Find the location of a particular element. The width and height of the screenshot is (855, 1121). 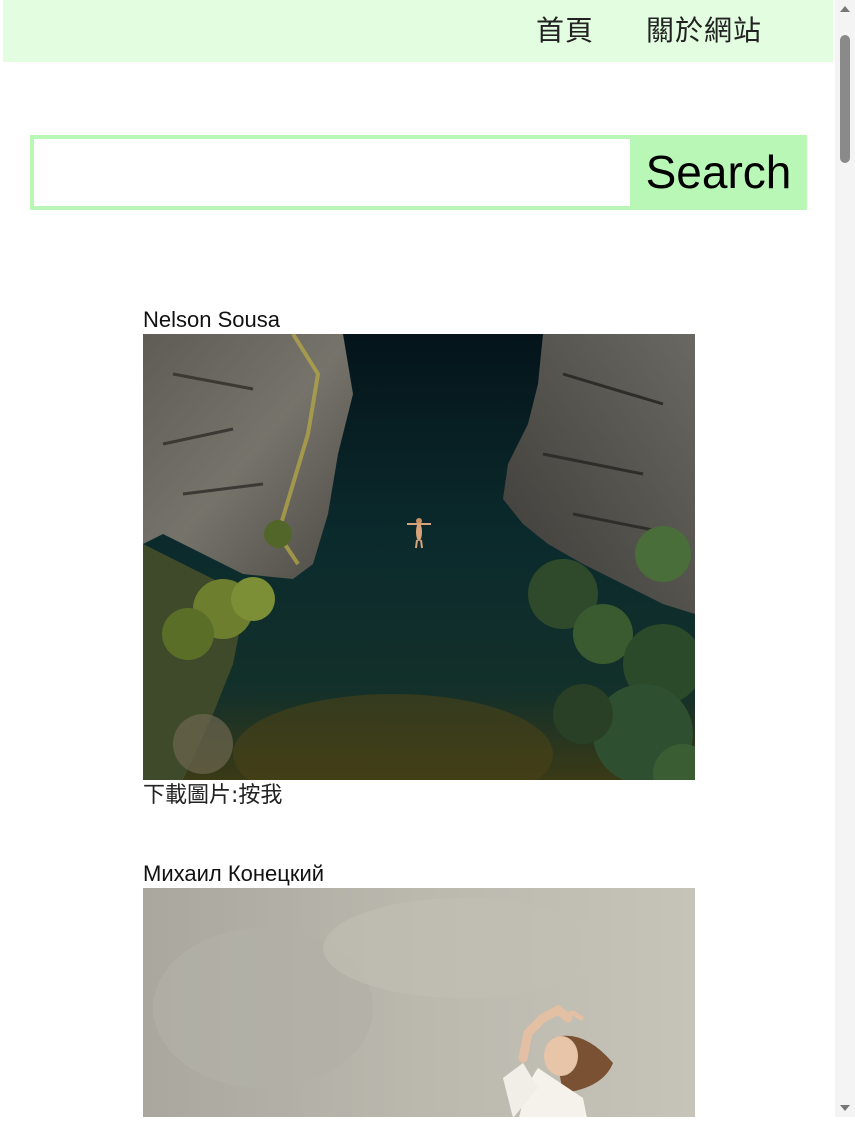

photo-image is located at coordinates (419, 1002).